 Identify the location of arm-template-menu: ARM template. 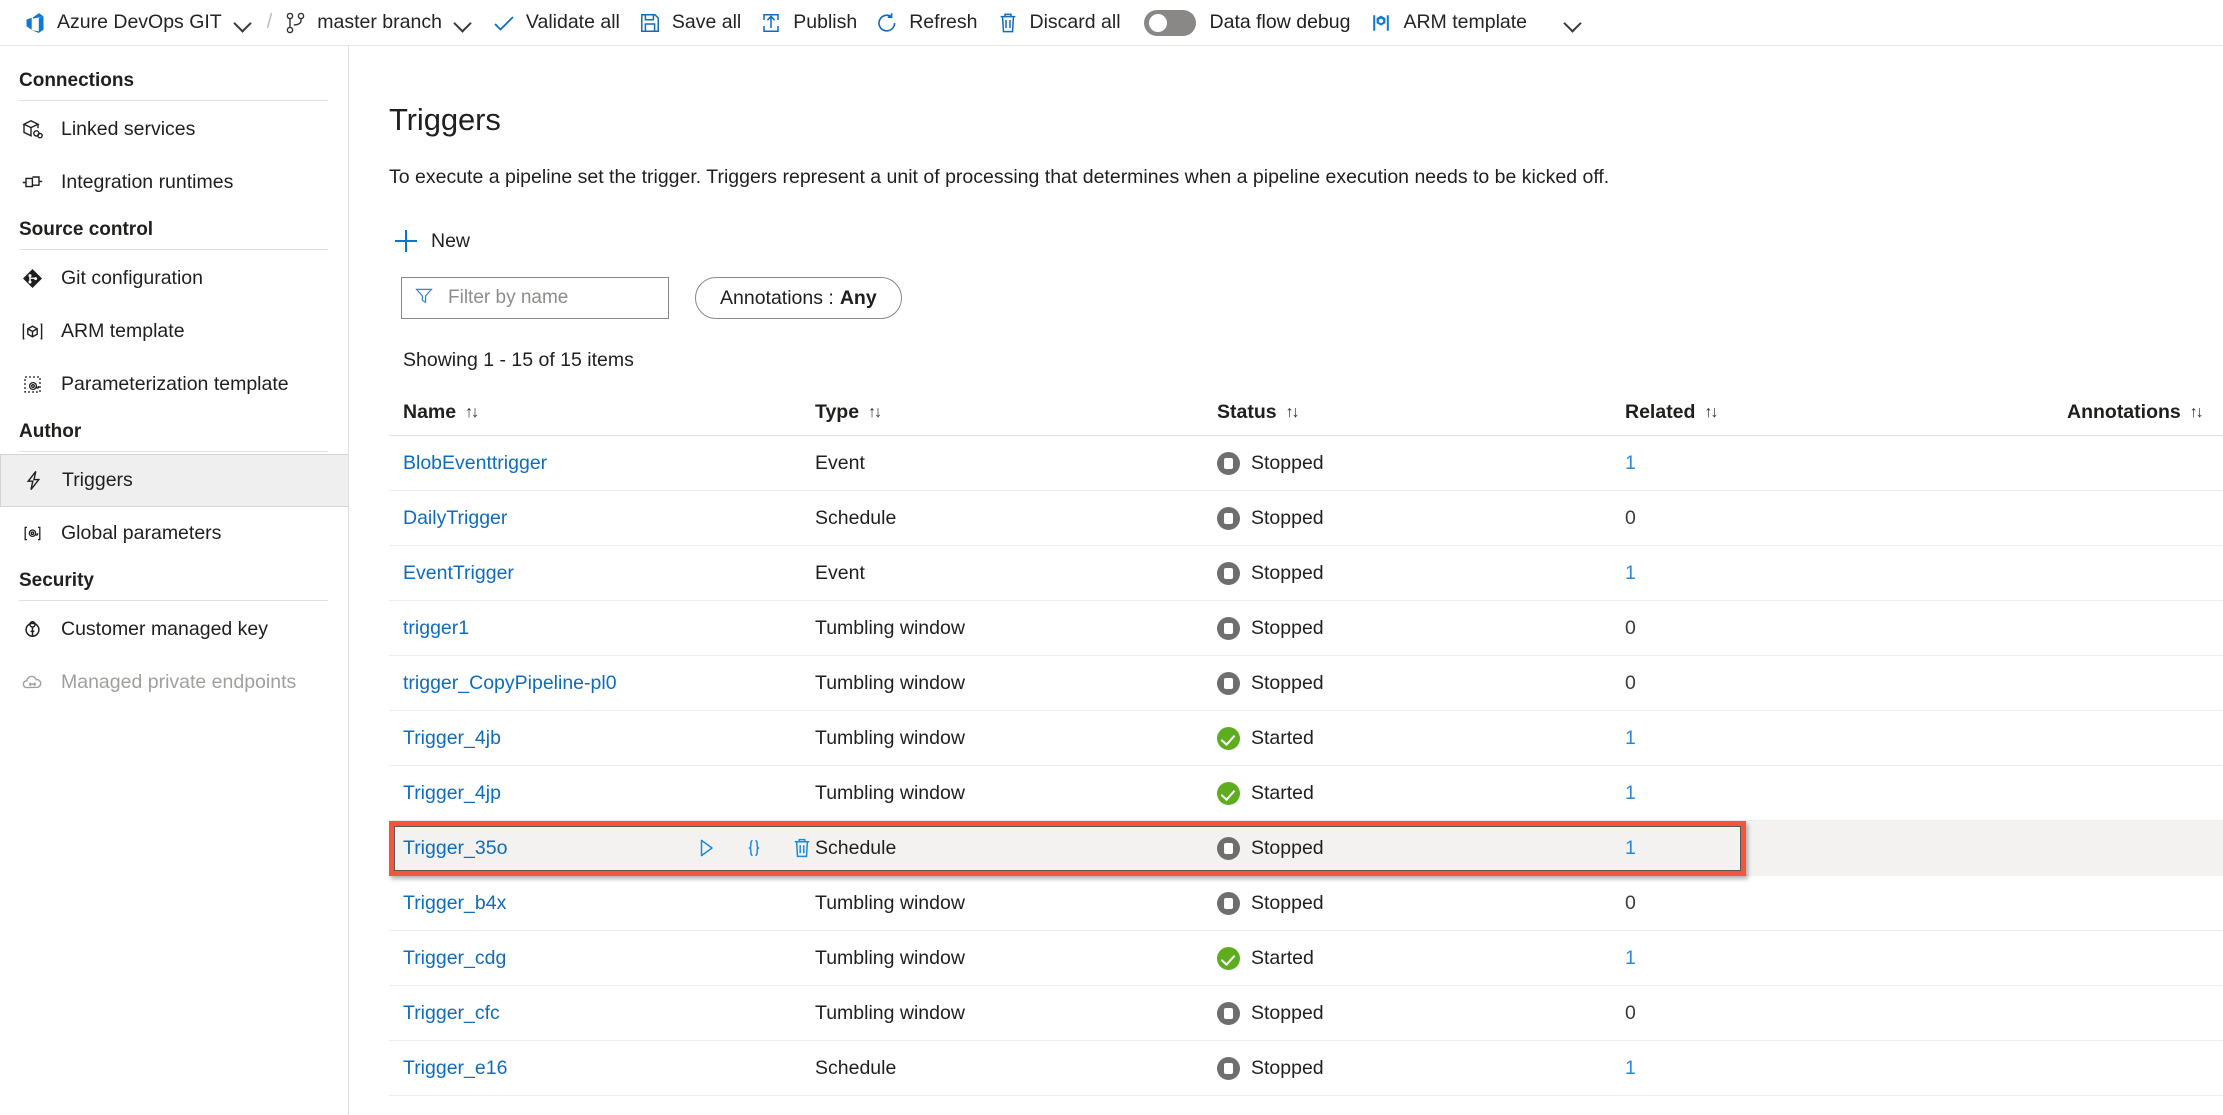
(1448, 23).